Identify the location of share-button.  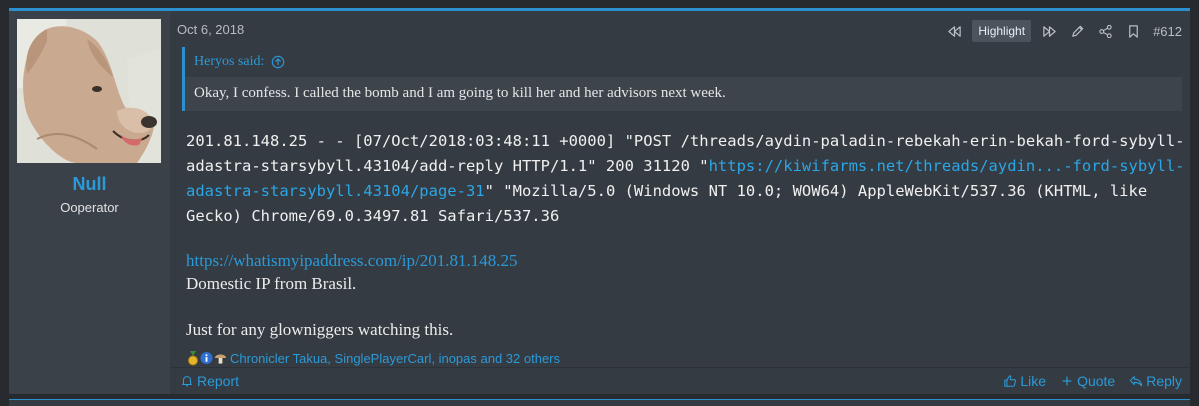
(1105, 31).